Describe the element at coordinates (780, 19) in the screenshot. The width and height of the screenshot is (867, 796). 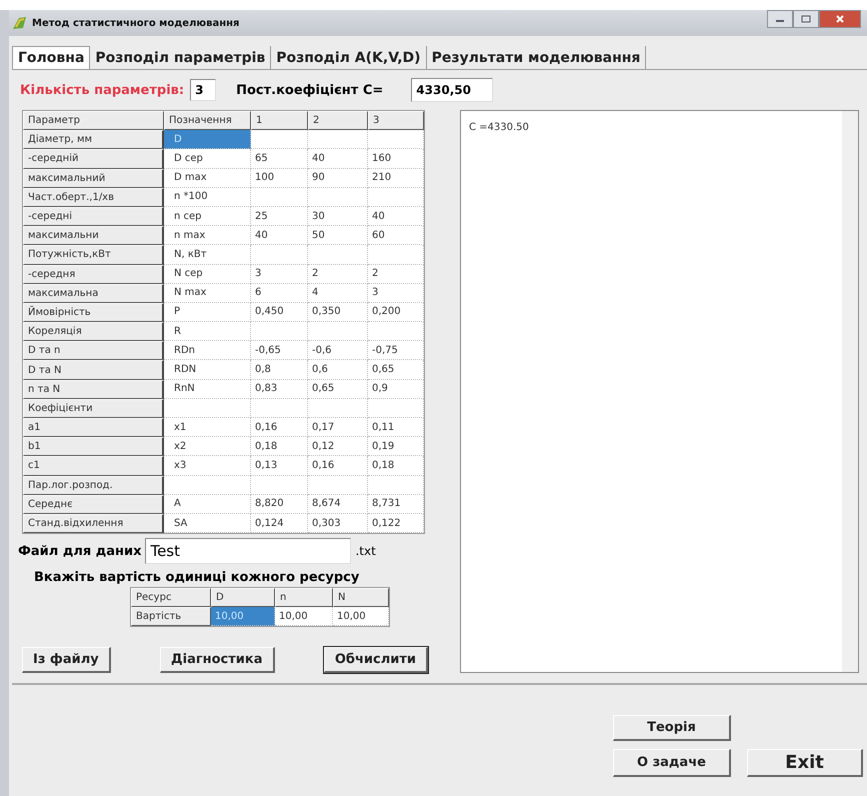
I see `minimize-button` at that location.